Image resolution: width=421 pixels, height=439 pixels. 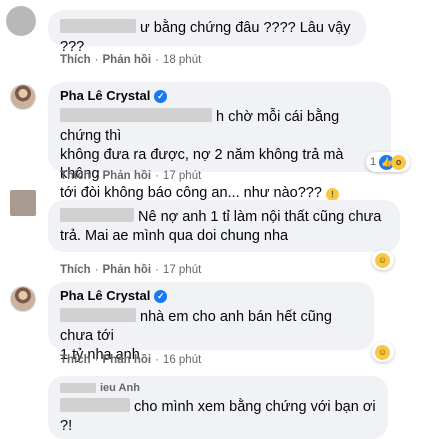 I want to click on comment-text-line: cho mình xem bằng chứng với bạn ơi, so click(x=255, y=407).